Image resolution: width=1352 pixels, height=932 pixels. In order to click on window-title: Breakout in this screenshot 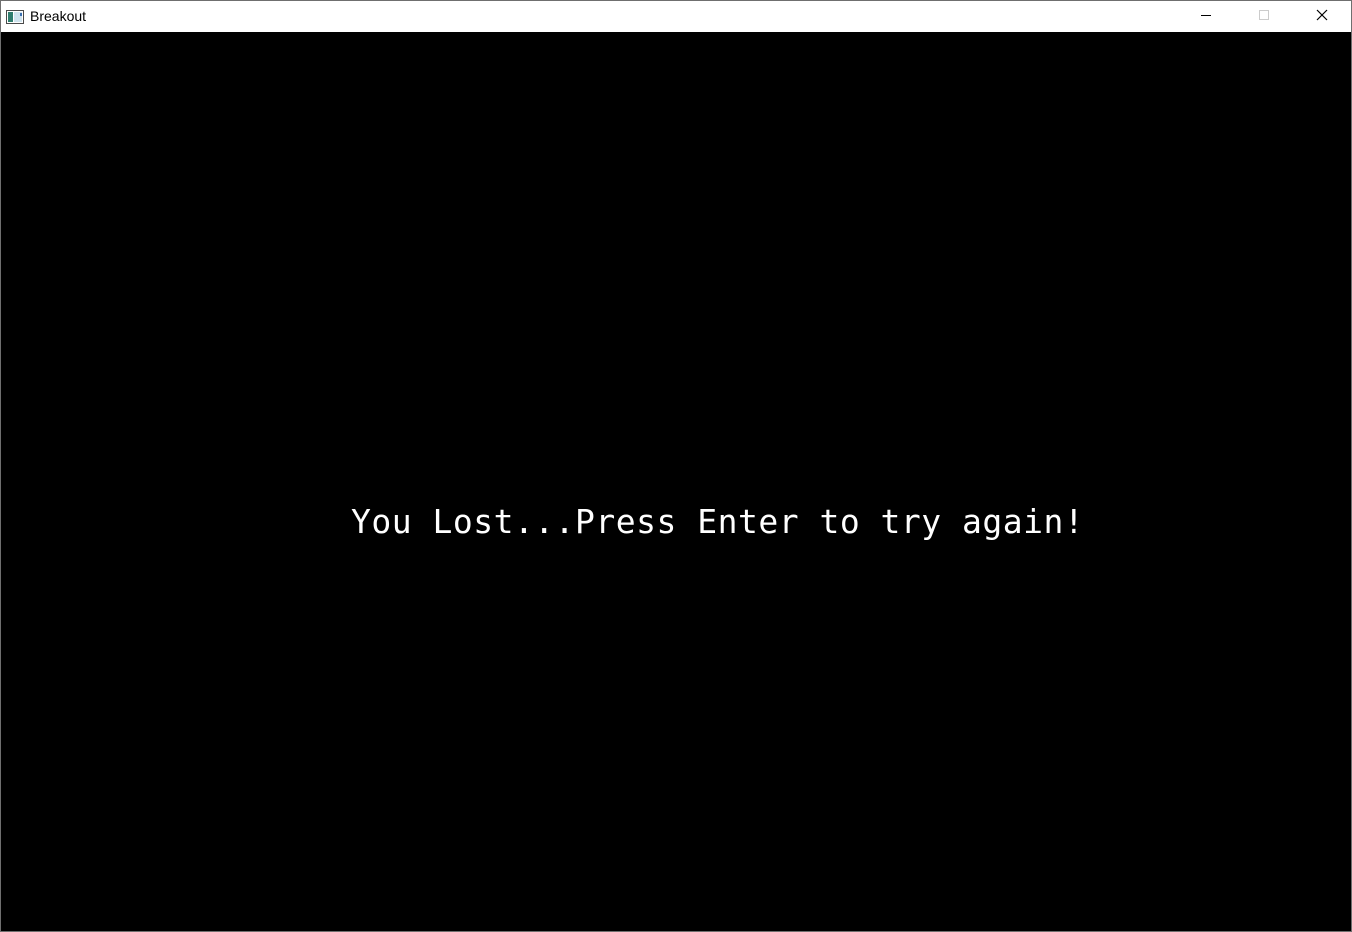, I will do `click(58, 16)`.